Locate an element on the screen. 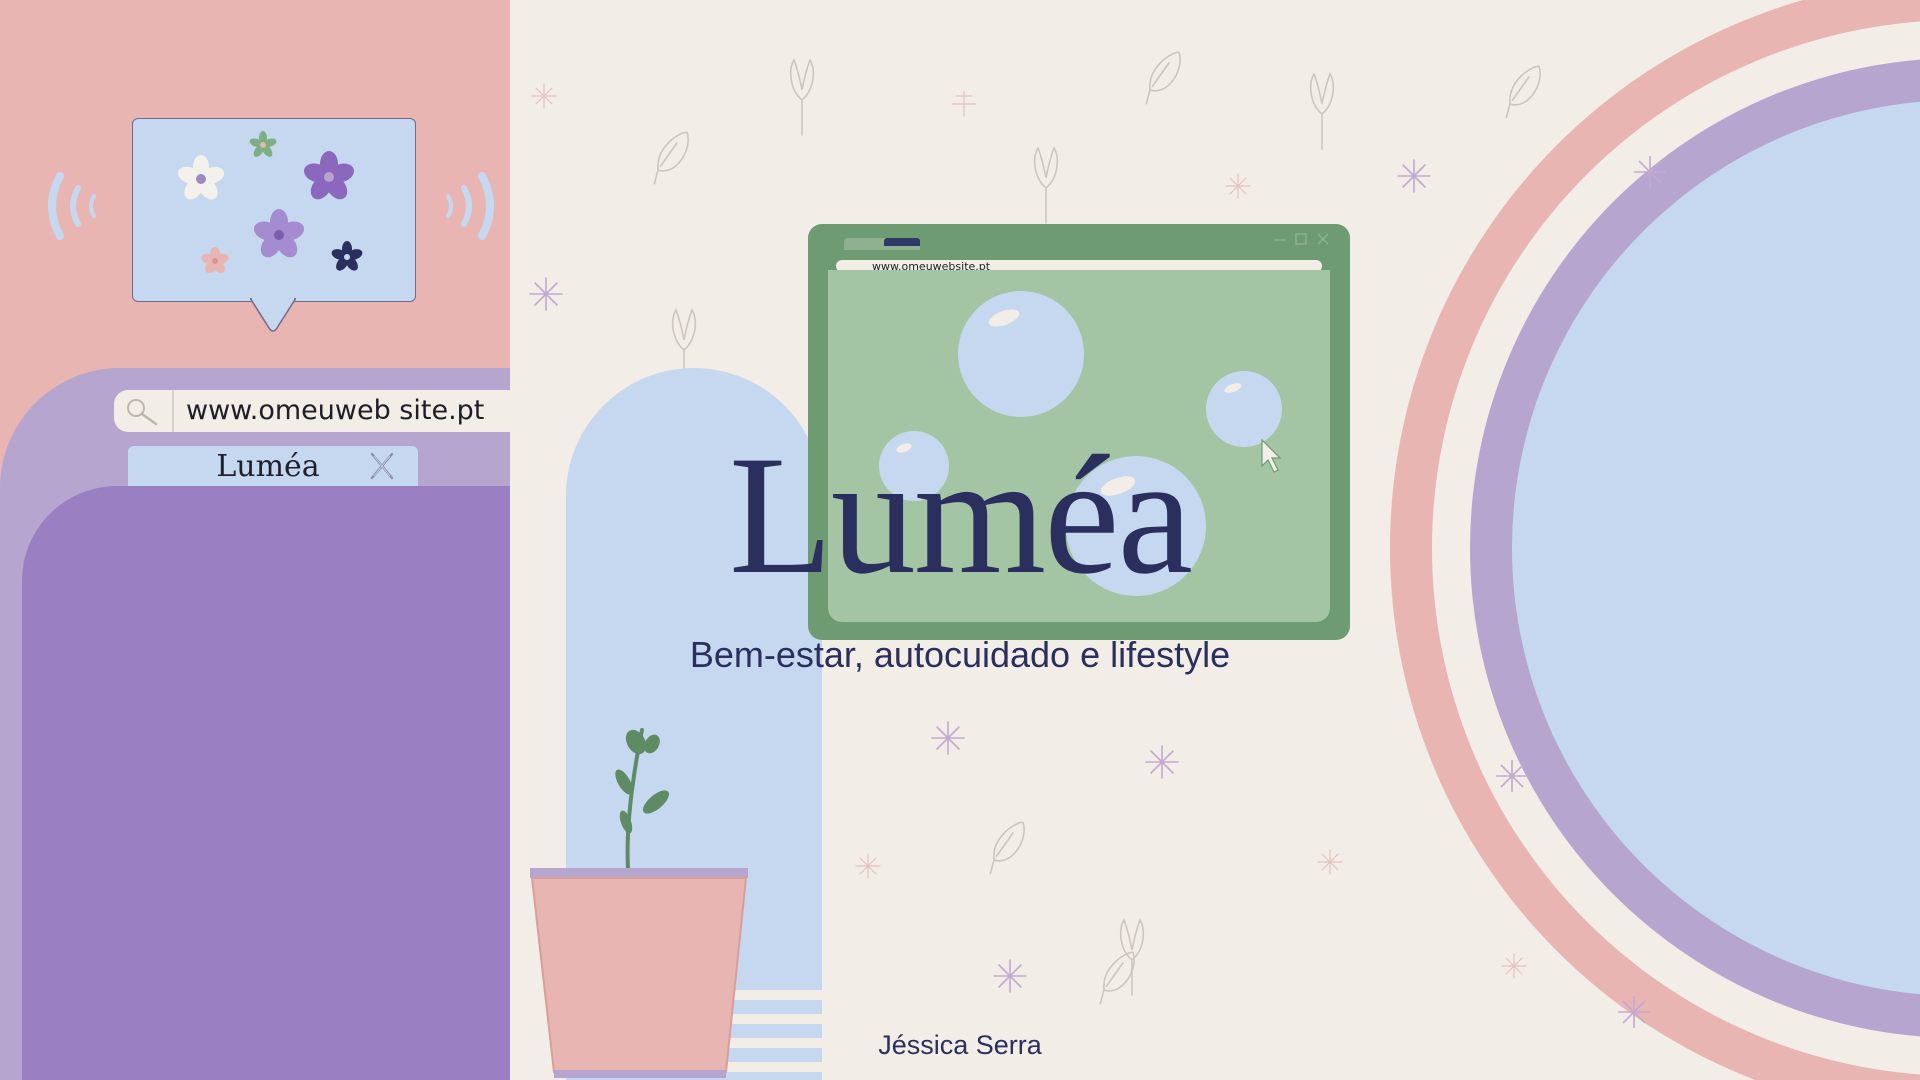 This screenshot has height=1080, width=1920. address-bar: www.omeuweb site.pt is located at coordinates (312, 411).